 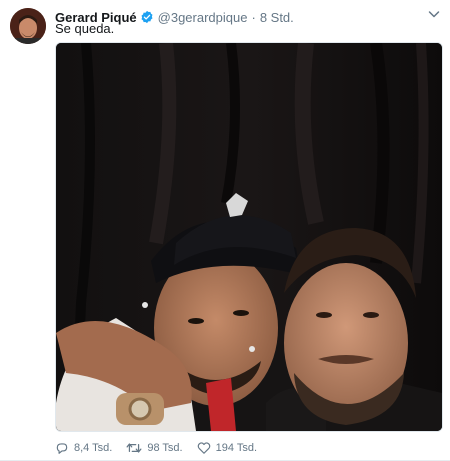 I want to click on chevron-down-icon, so click(x=434, y=14).